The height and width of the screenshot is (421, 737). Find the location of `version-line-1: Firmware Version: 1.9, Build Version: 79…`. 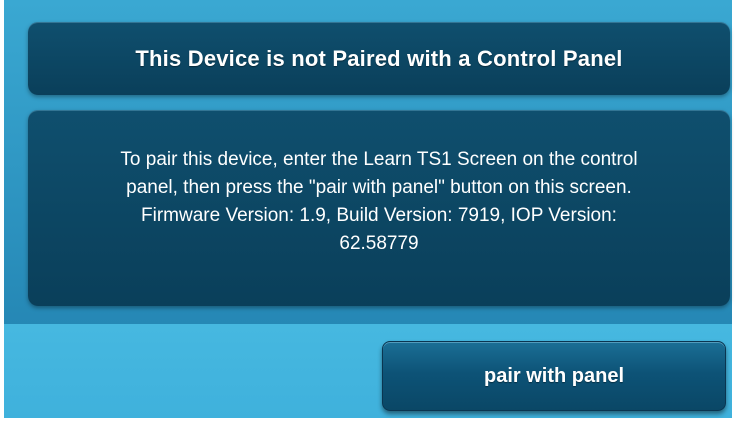

version-line-1: Firmware Version: 1.9, Build Version: 79… is located at coordinates (379, 215).